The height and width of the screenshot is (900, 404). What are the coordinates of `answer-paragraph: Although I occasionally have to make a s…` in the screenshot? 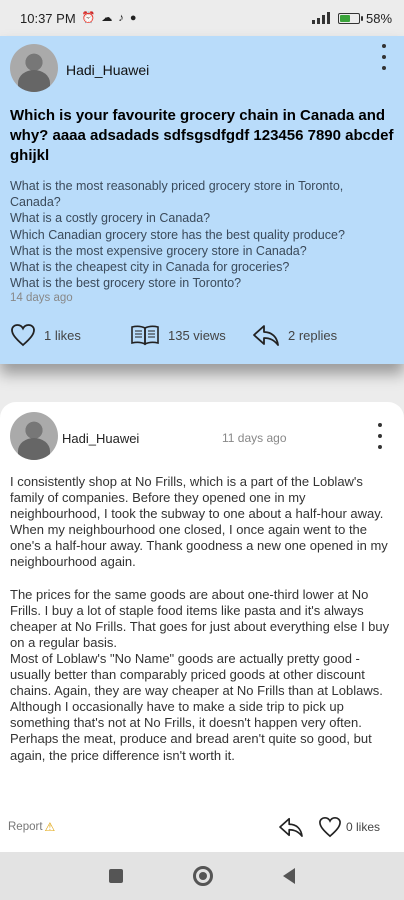 It's located at (191, 731).